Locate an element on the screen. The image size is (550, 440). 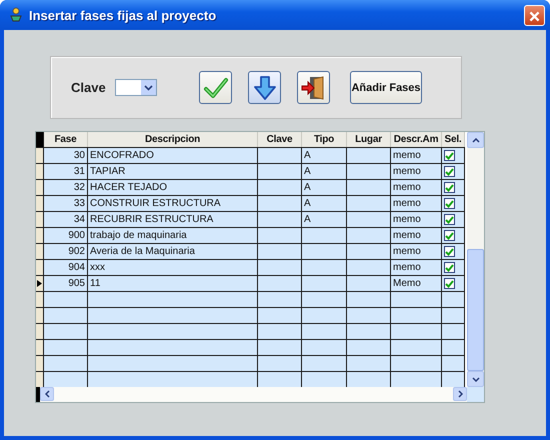
clave-label: Clave is located at coordinates (89, 87).